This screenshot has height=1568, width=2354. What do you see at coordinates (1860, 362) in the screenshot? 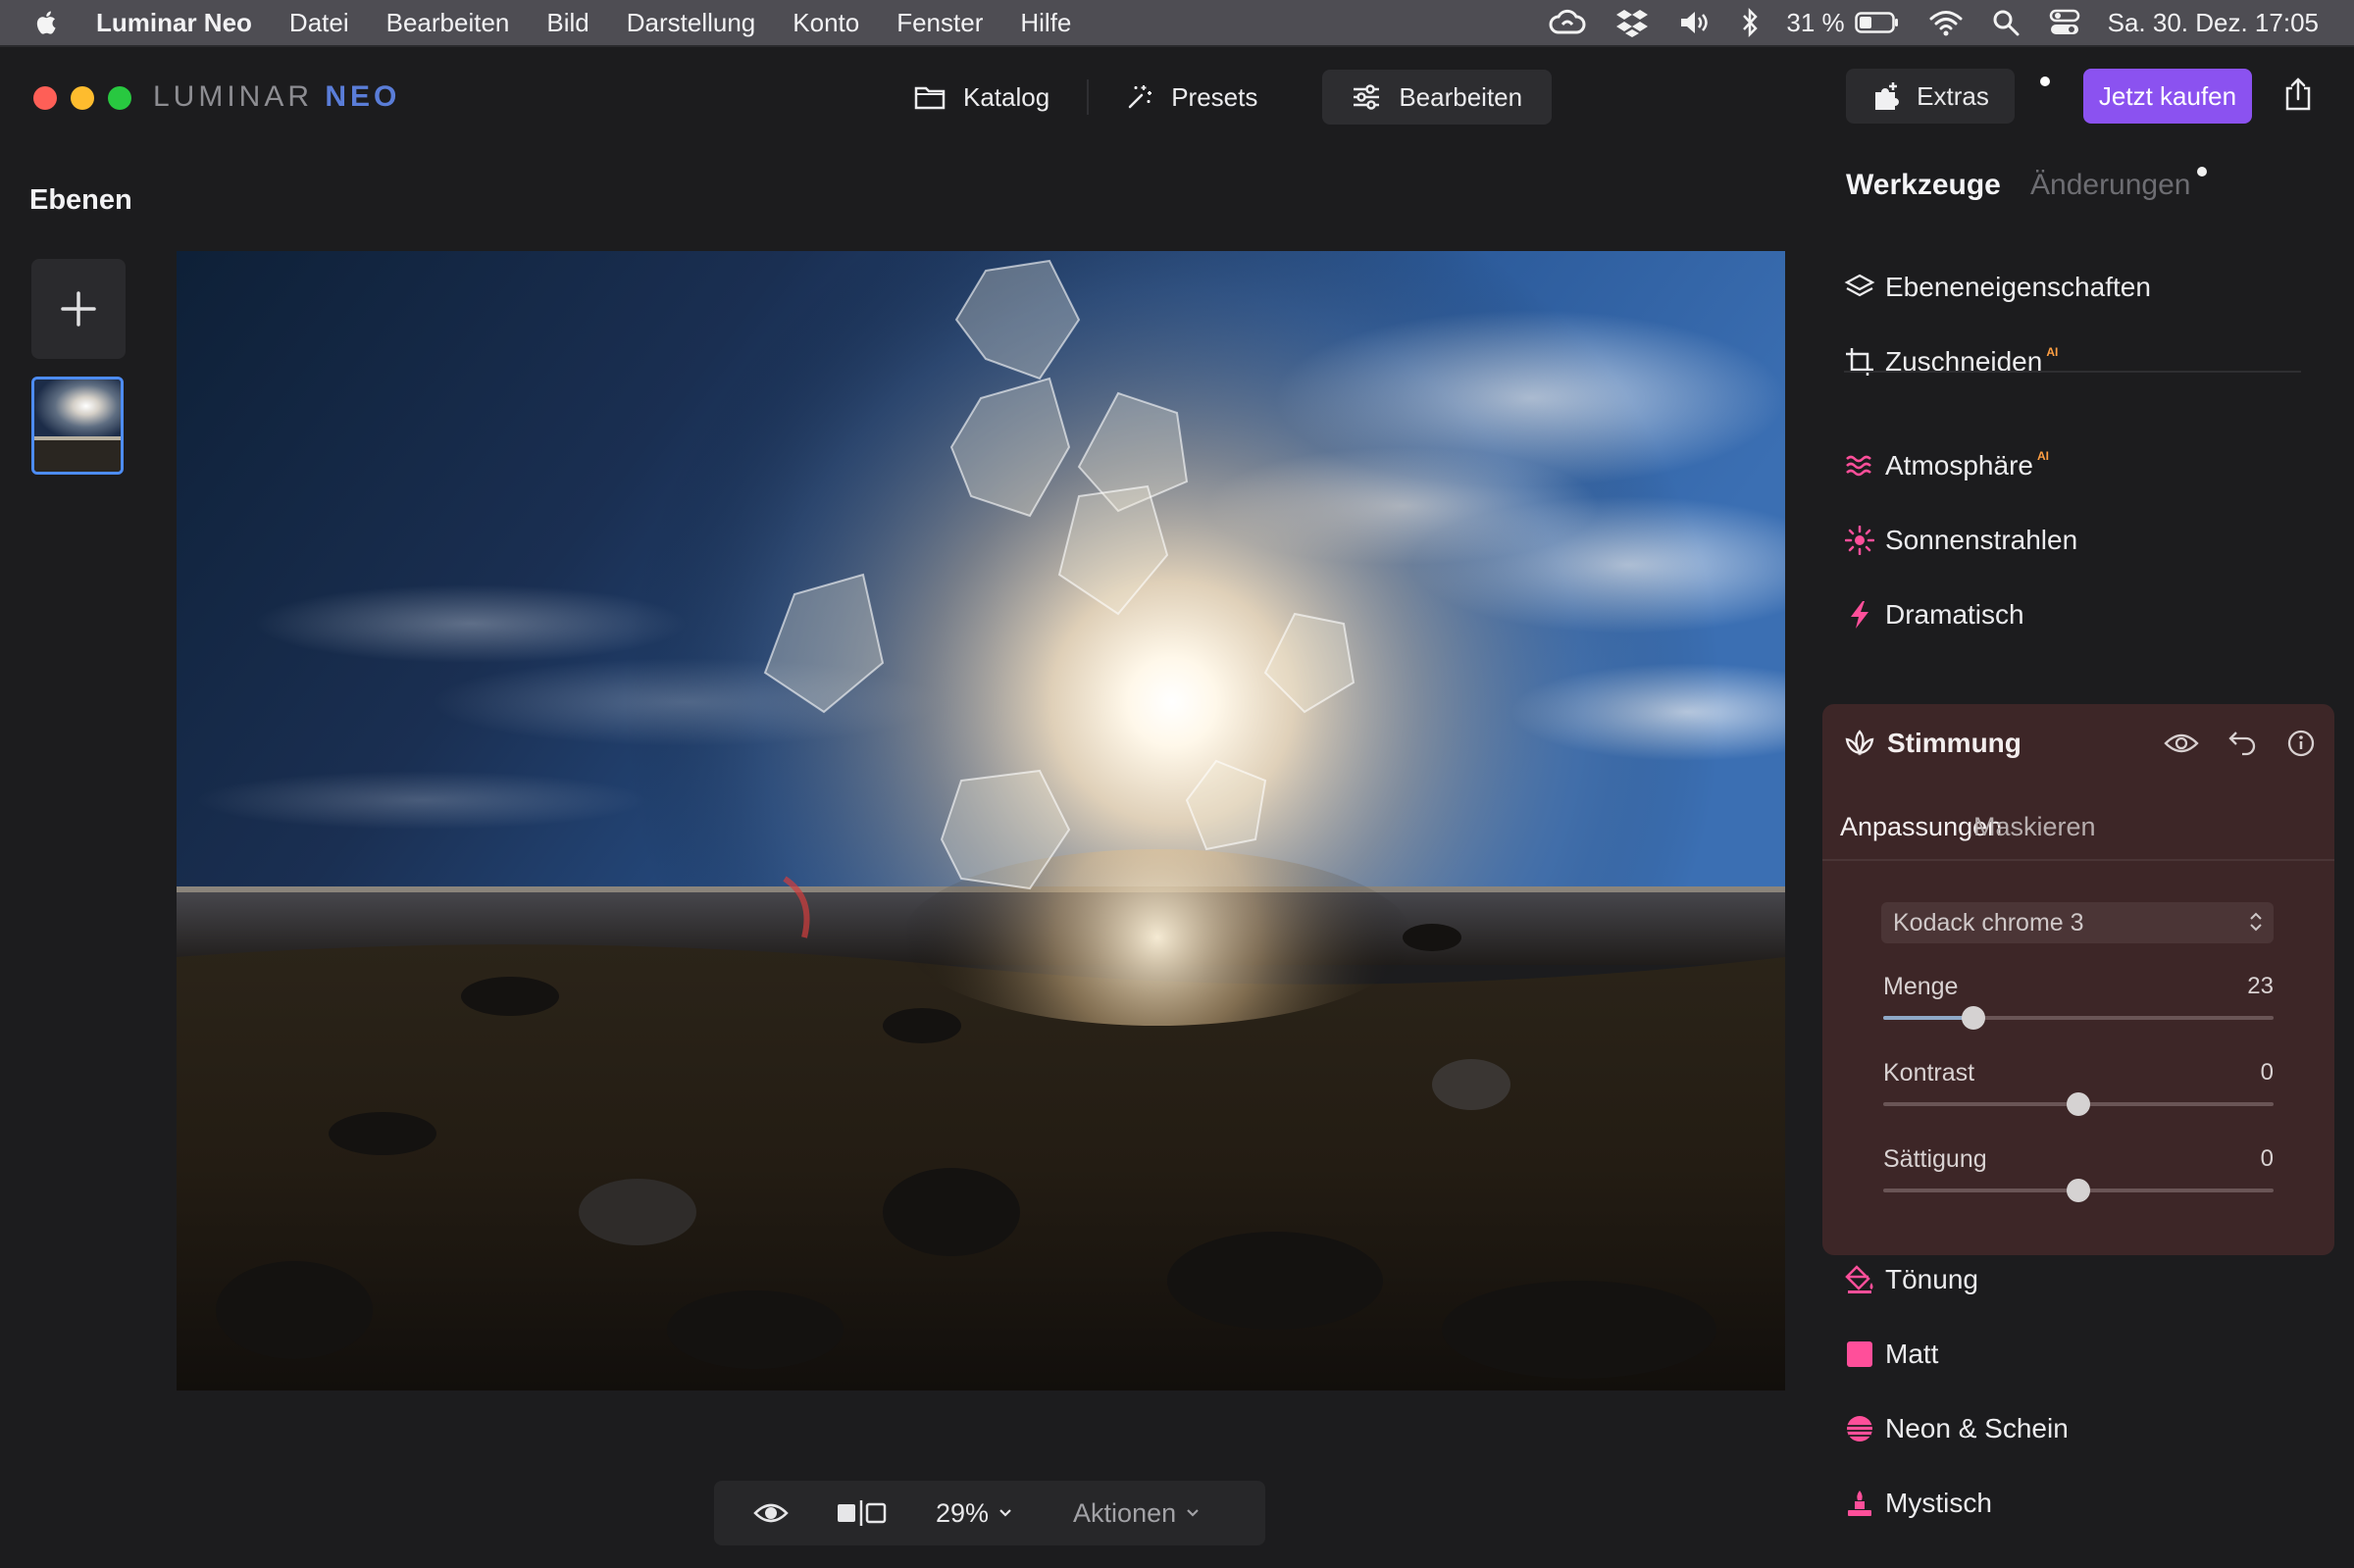
I see `crop-icon` at bounding box center [1860, 362].